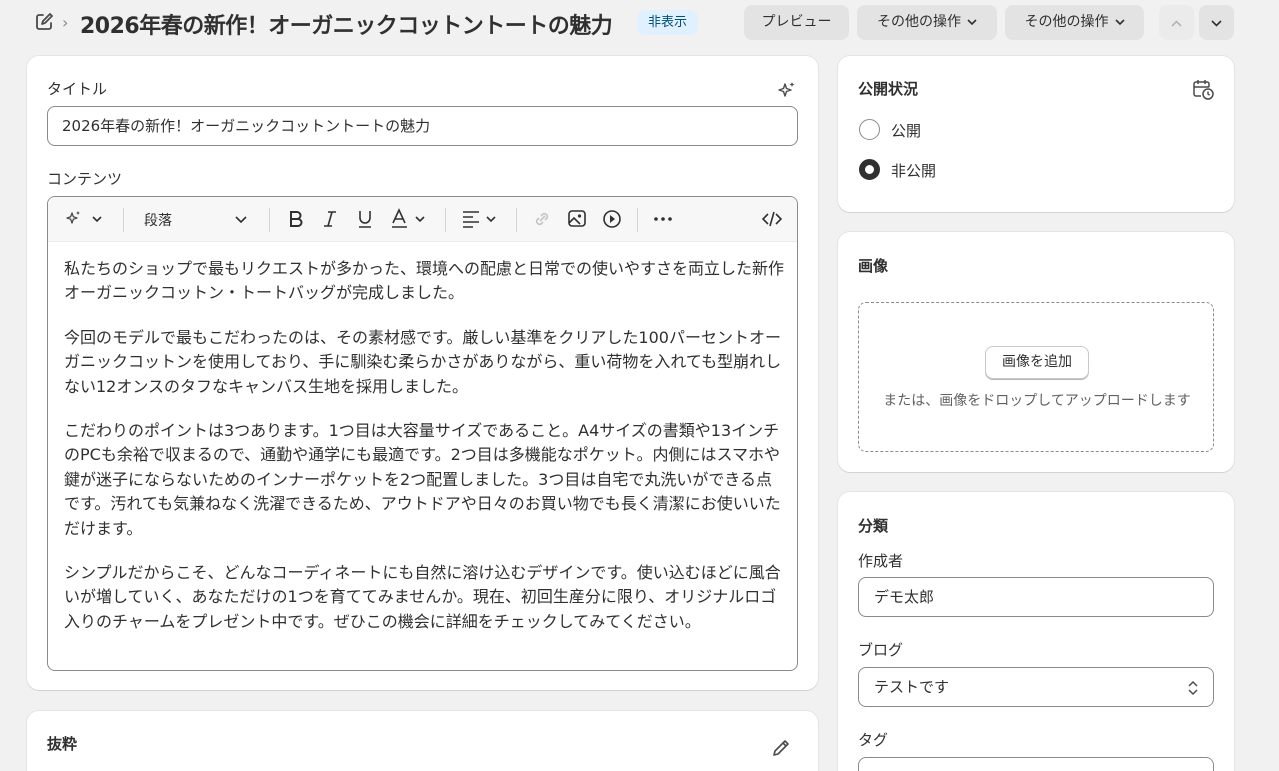 The height and width of the screenshot is (771, 1279). I want to click on visibility-title: 公開状況, so click(888, 89).